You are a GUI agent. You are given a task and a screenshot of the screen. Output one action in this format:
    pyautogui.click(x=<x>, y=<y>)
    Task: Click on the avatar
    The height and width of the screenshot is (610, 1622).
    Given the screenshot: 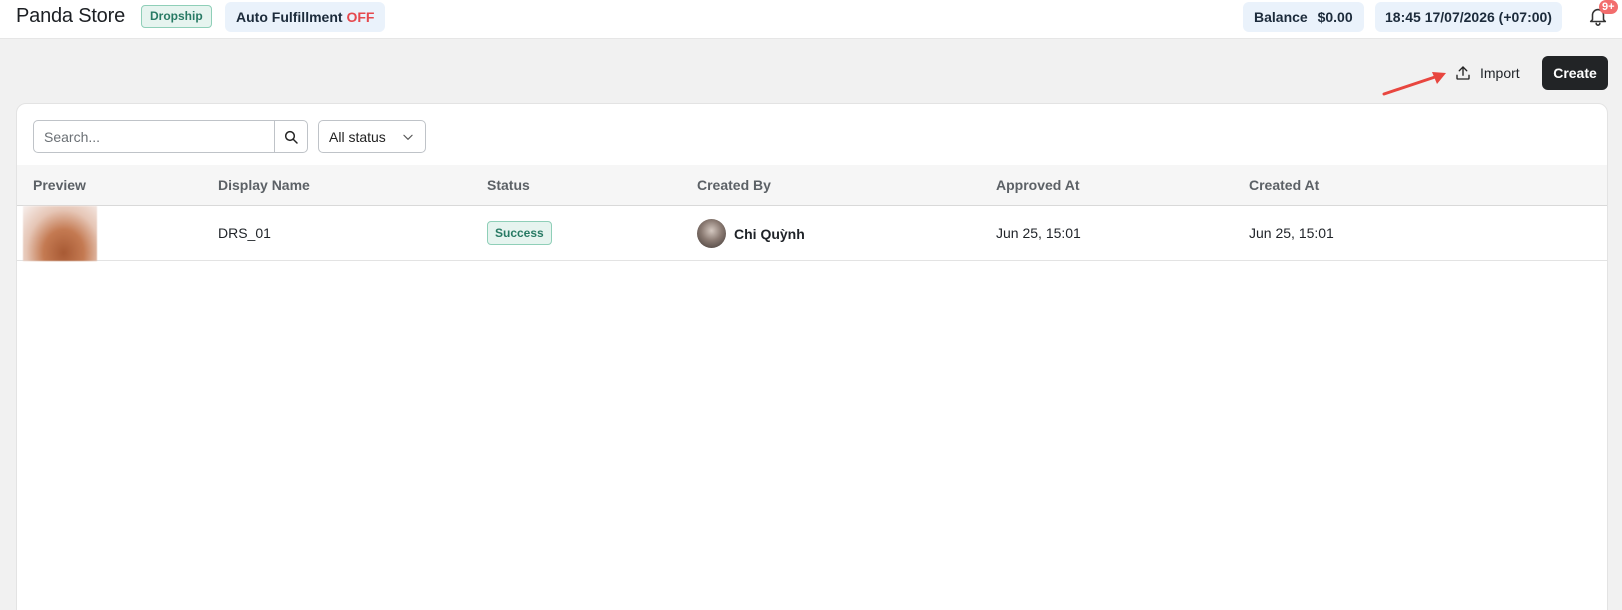 What is the action you would take?
    pyautogui.click(x=711, y=233)
    